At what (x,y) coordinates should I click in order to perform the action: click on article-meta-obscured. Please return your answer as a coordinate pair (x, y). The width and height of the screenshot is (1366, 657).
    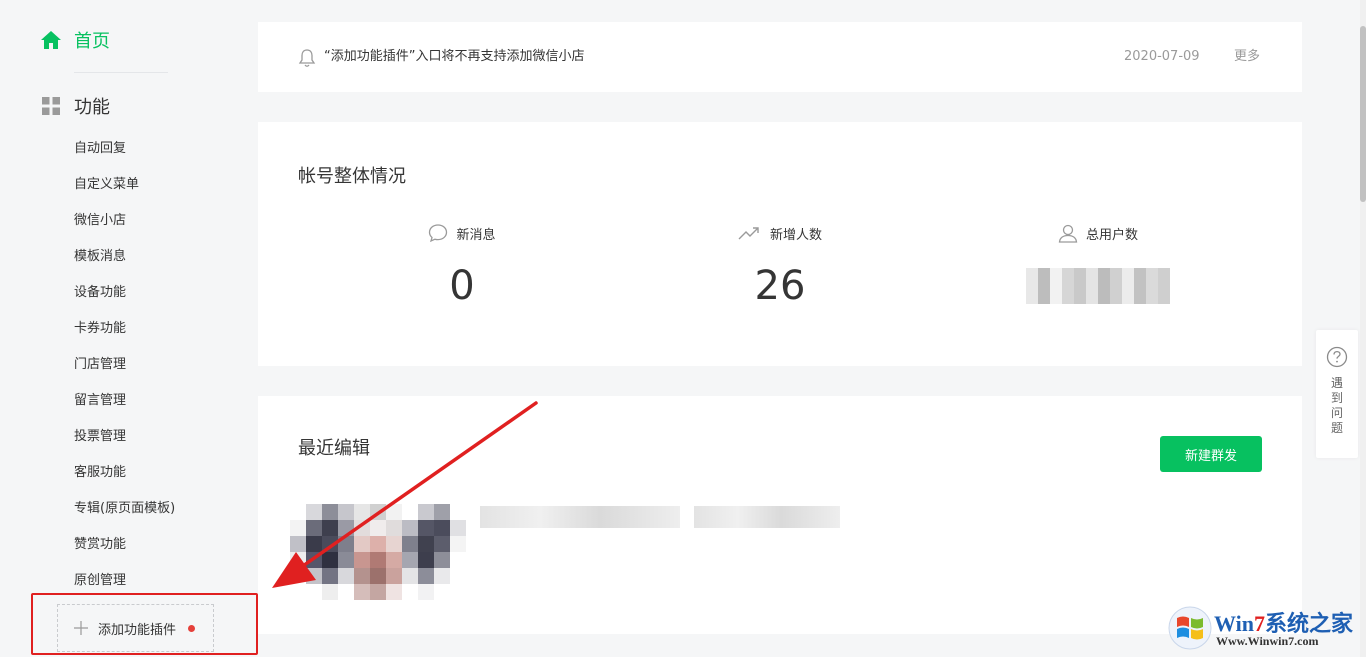
    Looking at the image, I should click on (767, 517).